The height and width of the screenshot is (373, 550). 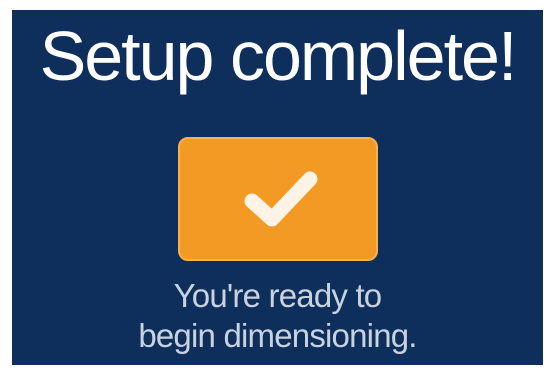 What do you see at coordinates (281, 199) in the screenshot?
I see `checkmark-icon` at bounding box center [281, 199].